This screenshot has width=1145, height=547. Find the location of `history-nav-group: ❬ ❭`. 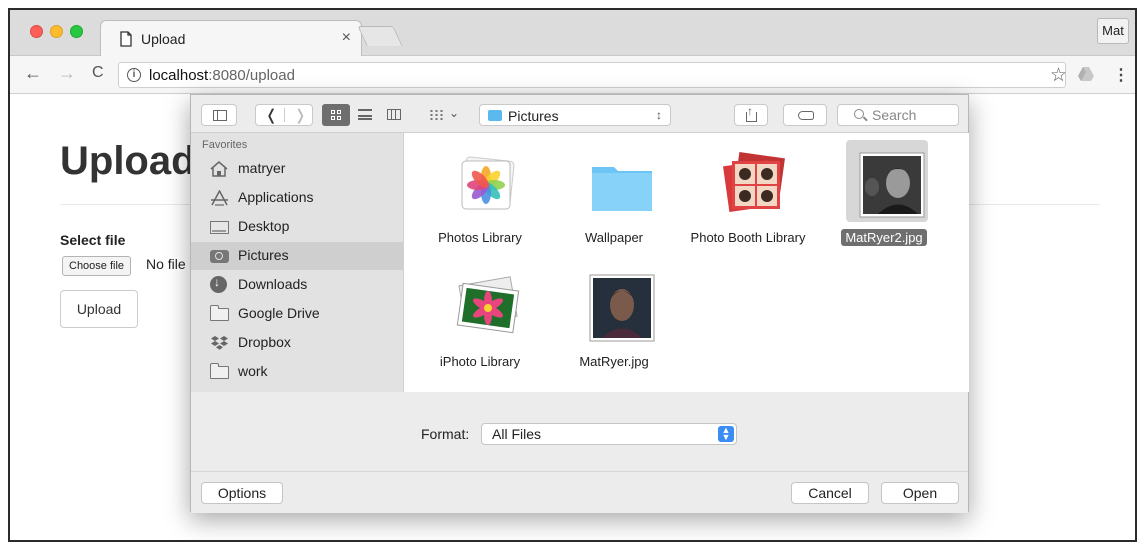

history-nav-group: ❬ ❭ is located at coordinates (284, 115).